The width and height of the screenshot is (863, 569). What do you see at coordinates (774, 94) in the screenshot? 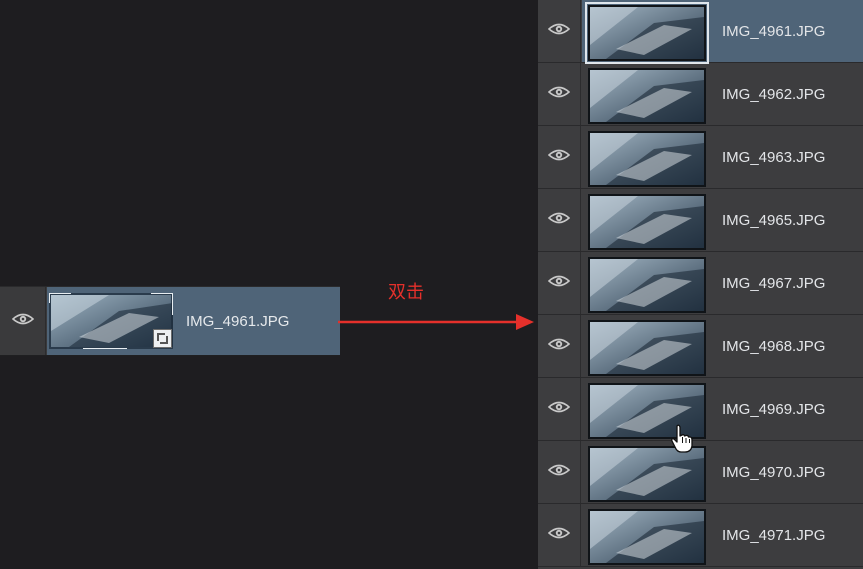
I see `layer-name: IMG_4962.JPG` at bounding box center [774, 94].